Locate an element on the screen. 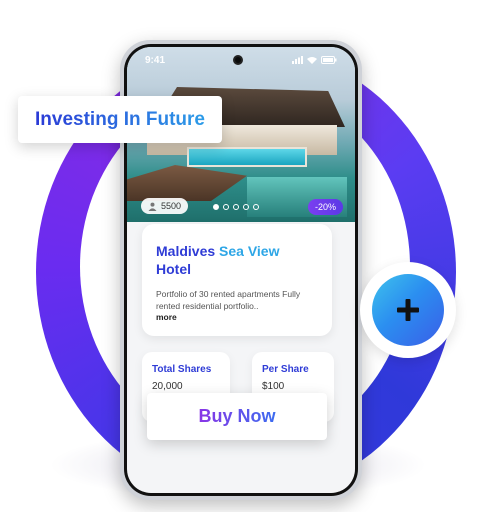 This screenshot has height=512, width=481. status-bar: 9:41 is located at coordinates (241, 60).